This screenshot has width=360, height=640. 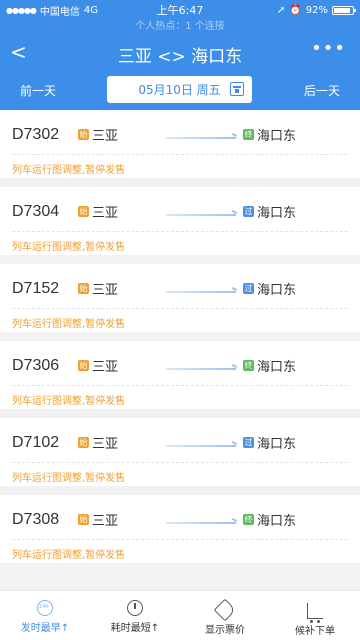 What do you see at coordinates (180, 221) in the screenshot?
I see `train-card: D7304 始 三亚 过 海口东 列车运行图调整,暂停发售` at bounding box center [180, 221].